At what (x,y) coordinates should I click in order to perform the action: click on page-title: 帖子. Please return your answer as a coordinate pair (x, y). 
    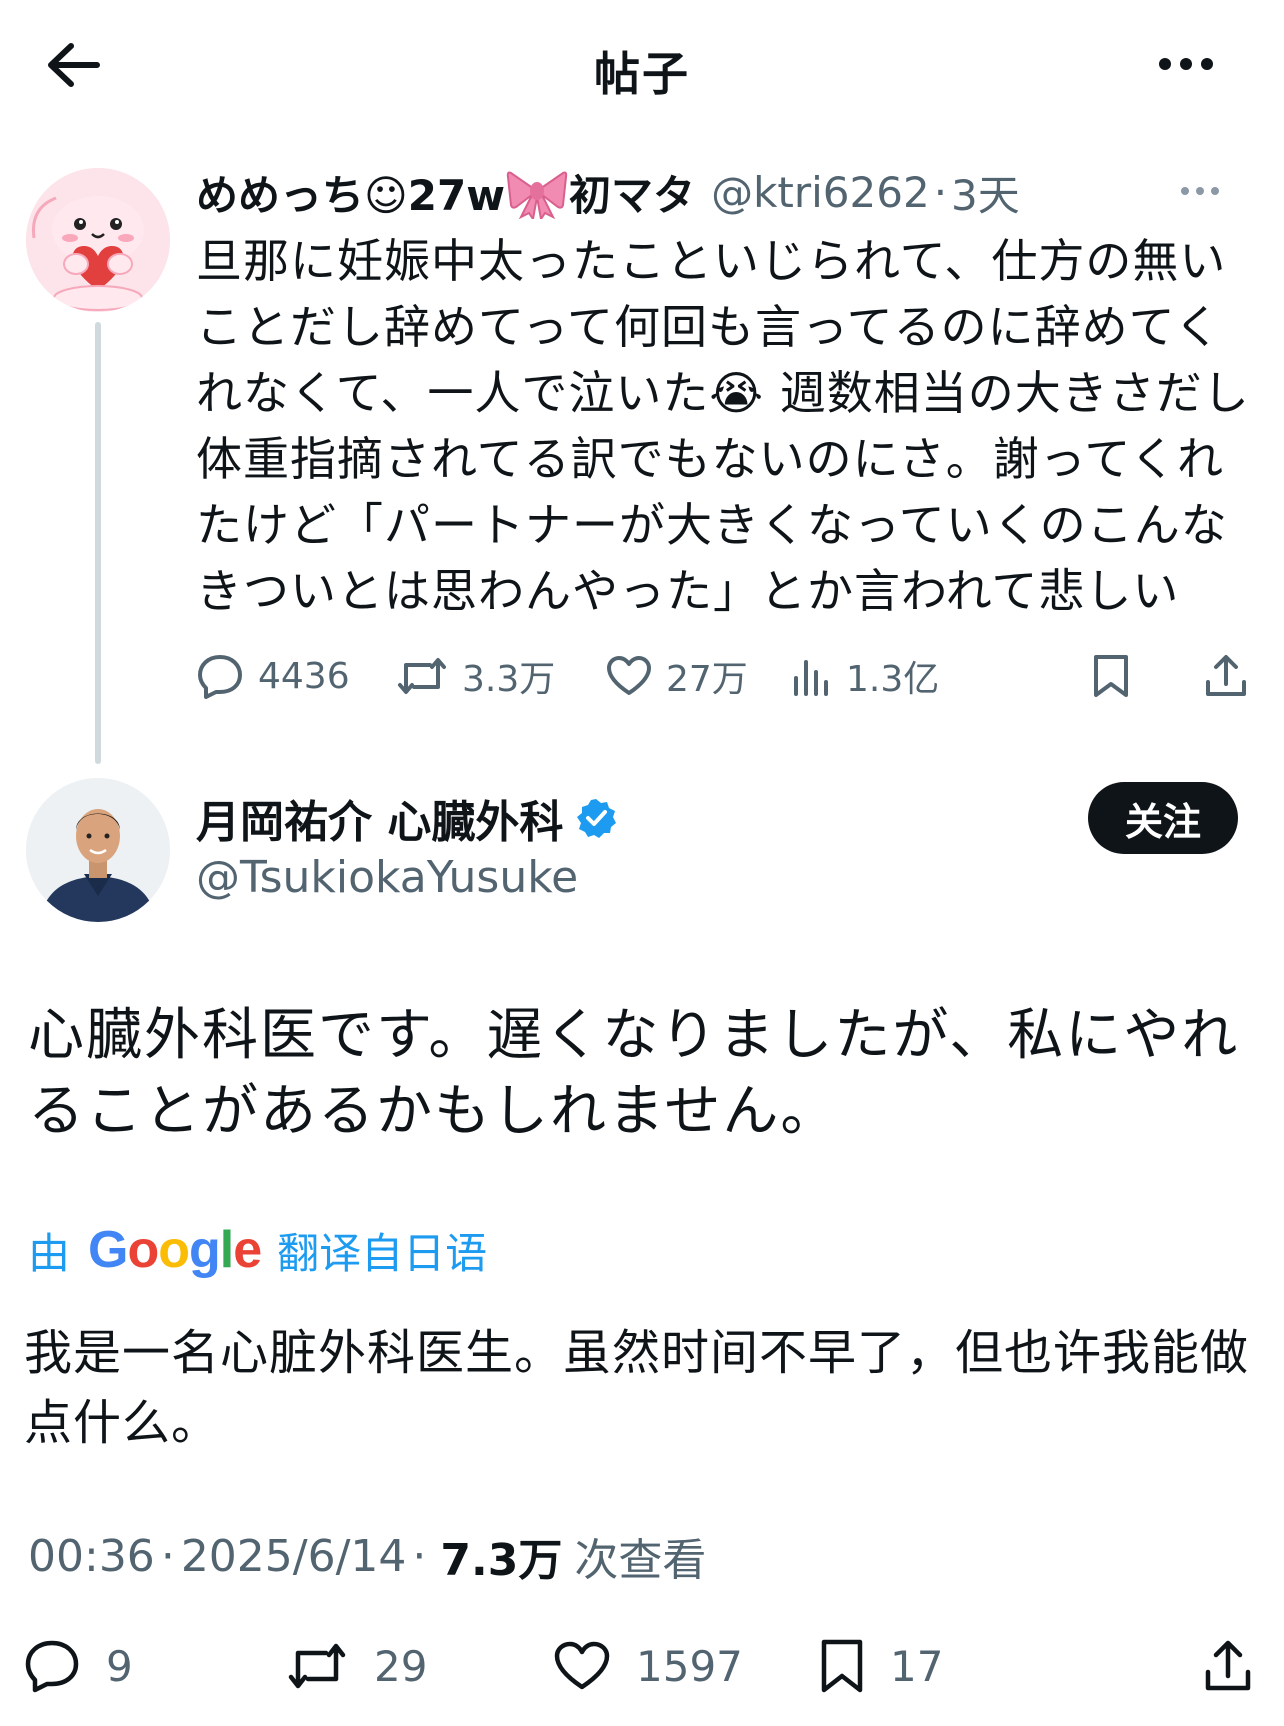
    Looking at the image, I should click on (642, 74).